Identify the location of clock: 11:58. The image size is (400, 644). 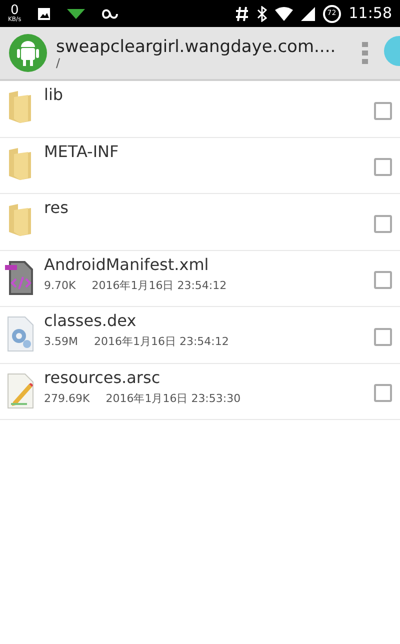
(370, 13).